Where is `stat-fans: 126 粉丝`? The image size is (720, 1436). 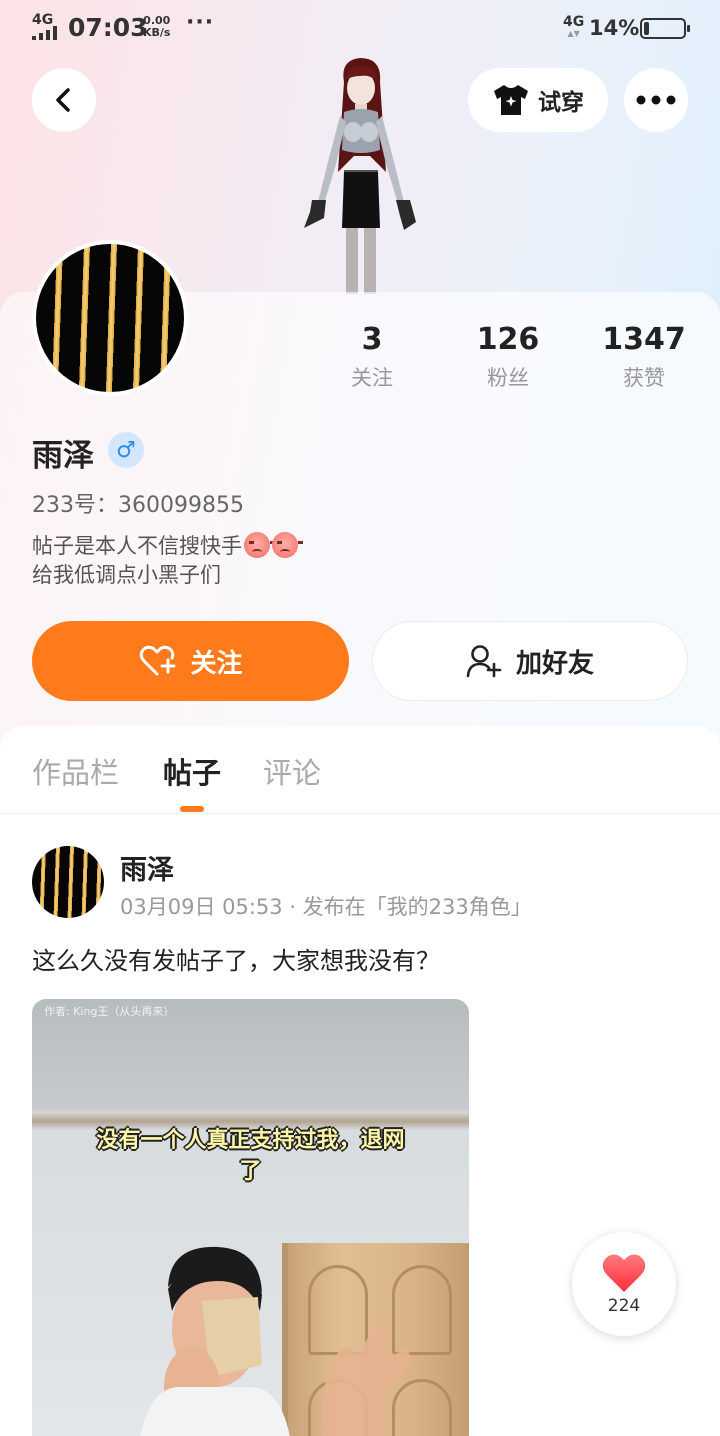
stat-fans: 126 粉丝 is located at coordinates (508, 360).